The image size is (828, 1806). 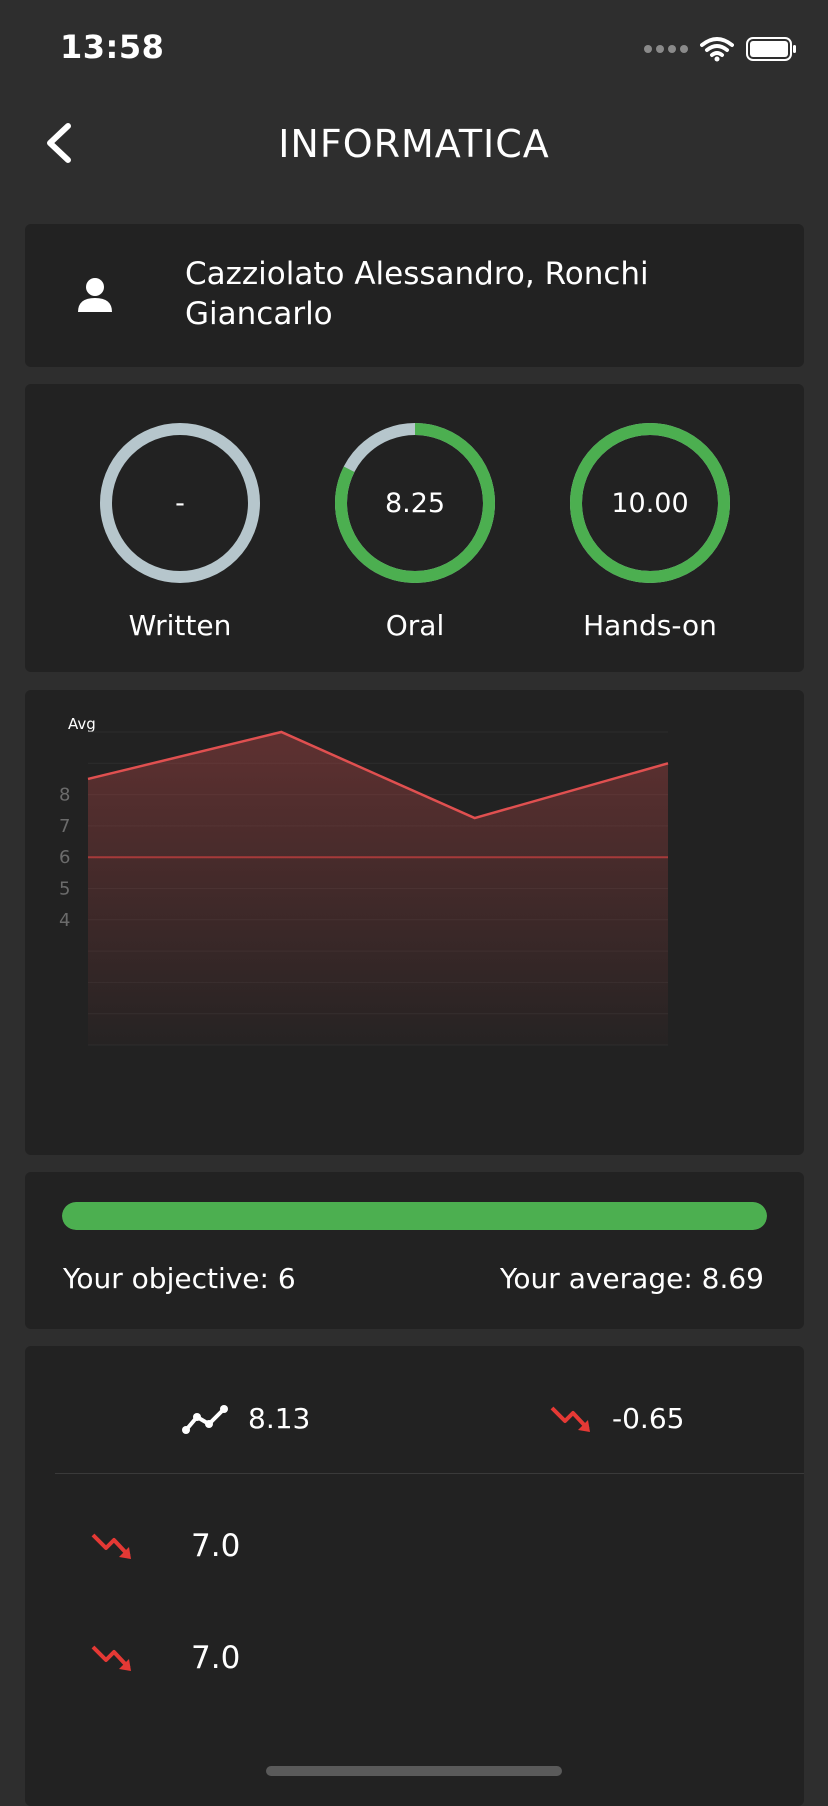 I want to click on trend-line-icon, so click(x=205, y=1419).